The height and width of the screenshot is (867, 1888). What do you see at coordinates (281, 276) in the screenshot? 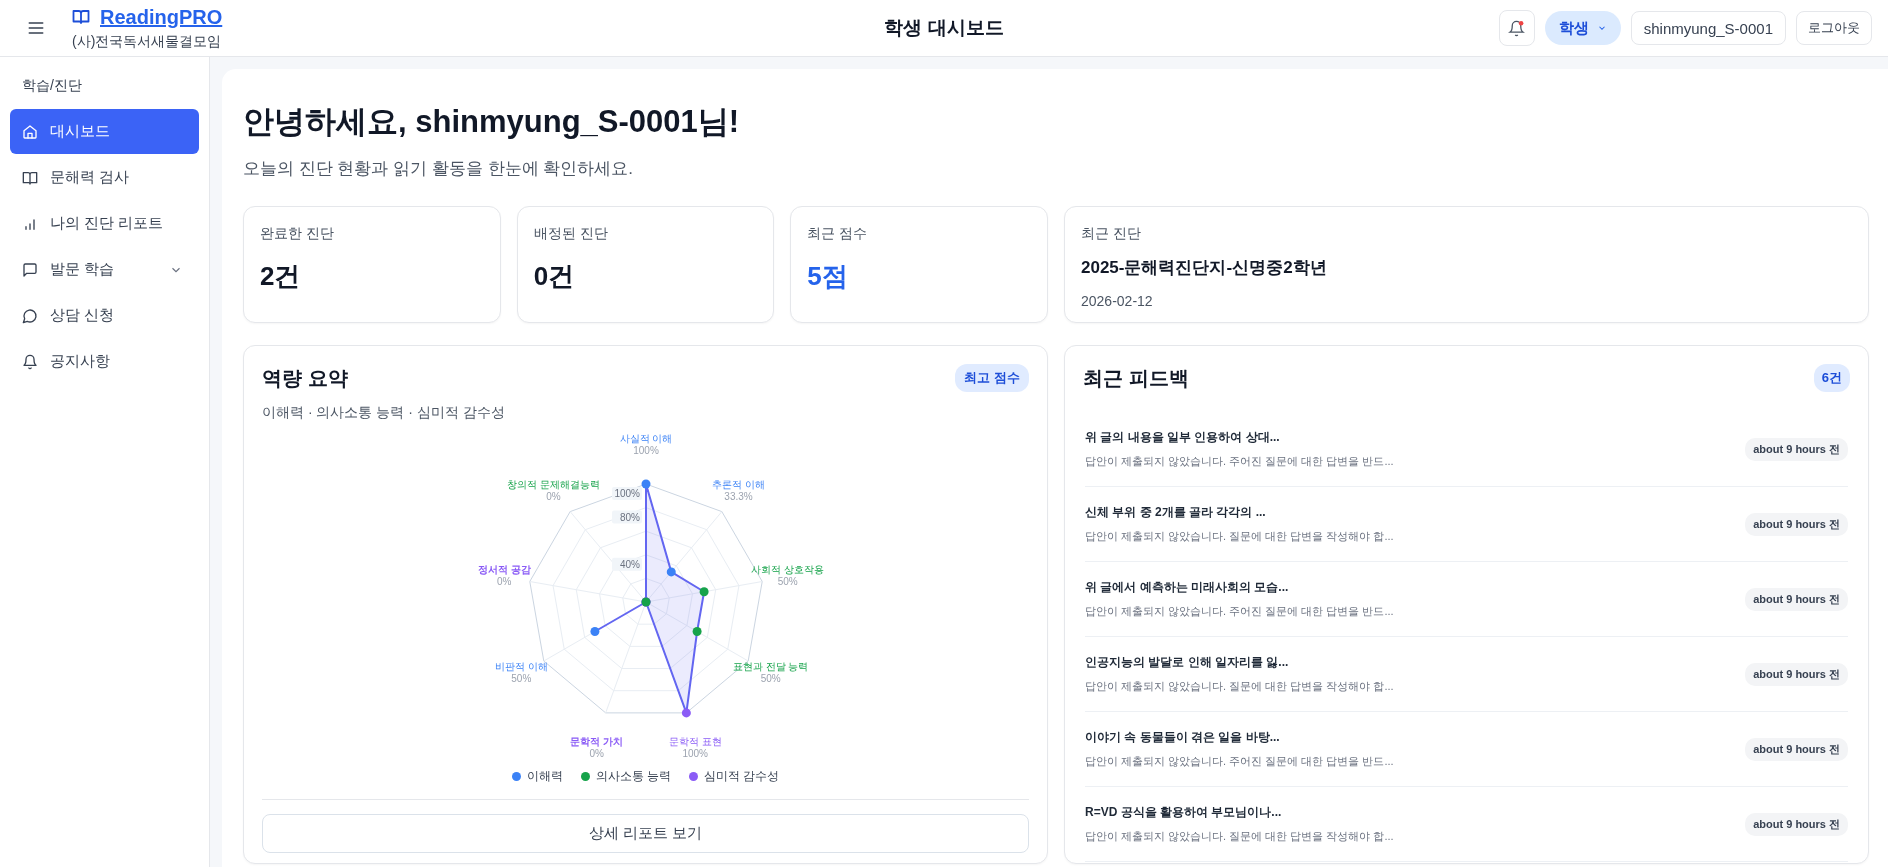
I see `stat-value: 2건` at bounding box center [281, 276].